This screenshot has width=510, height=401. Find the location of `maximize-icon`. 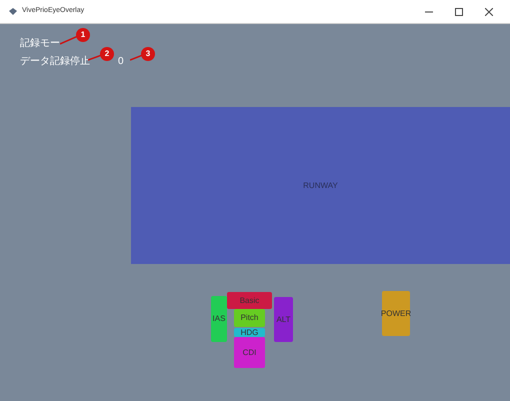

maximize-icon is located at coordinates (459, 12).